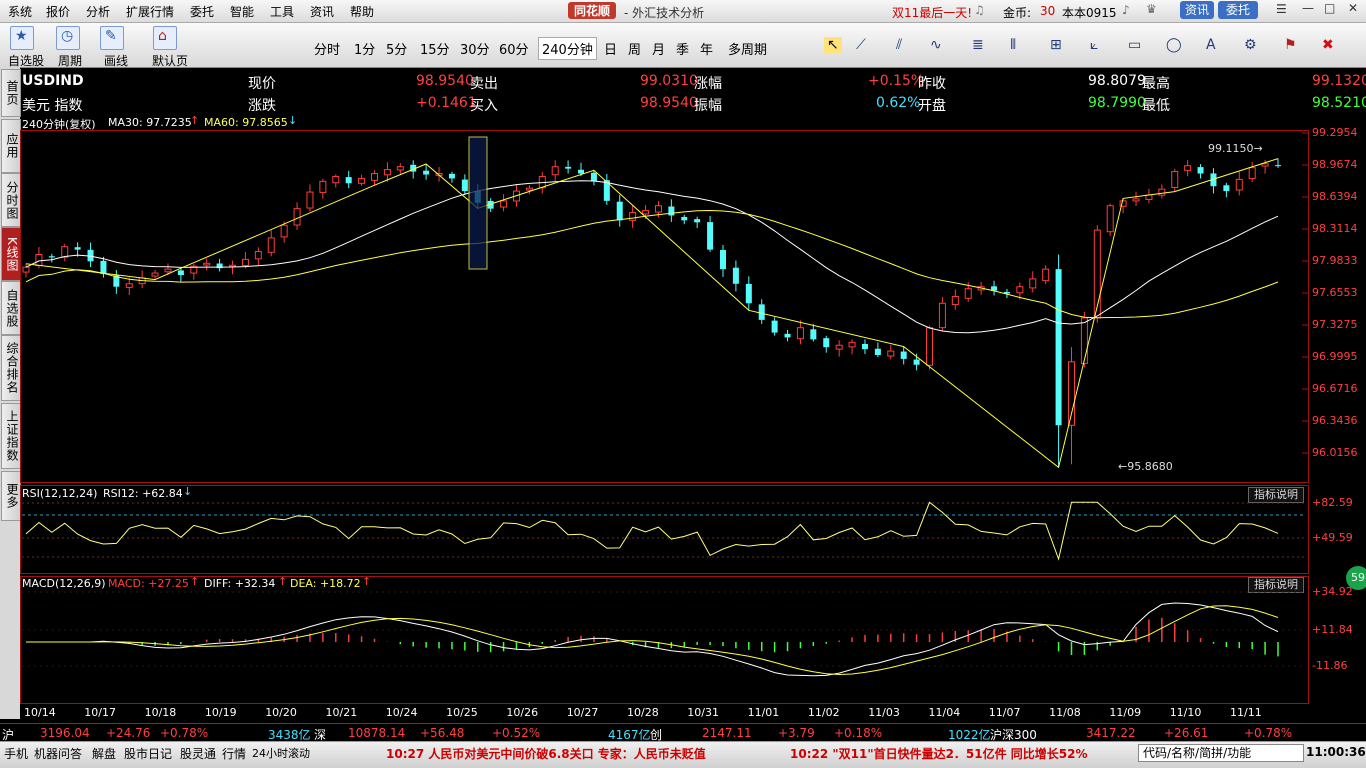 The width and height of the screenshot is (1366, 768). I want to click on price-tick-label: 97.6553, so click(1335, 293).